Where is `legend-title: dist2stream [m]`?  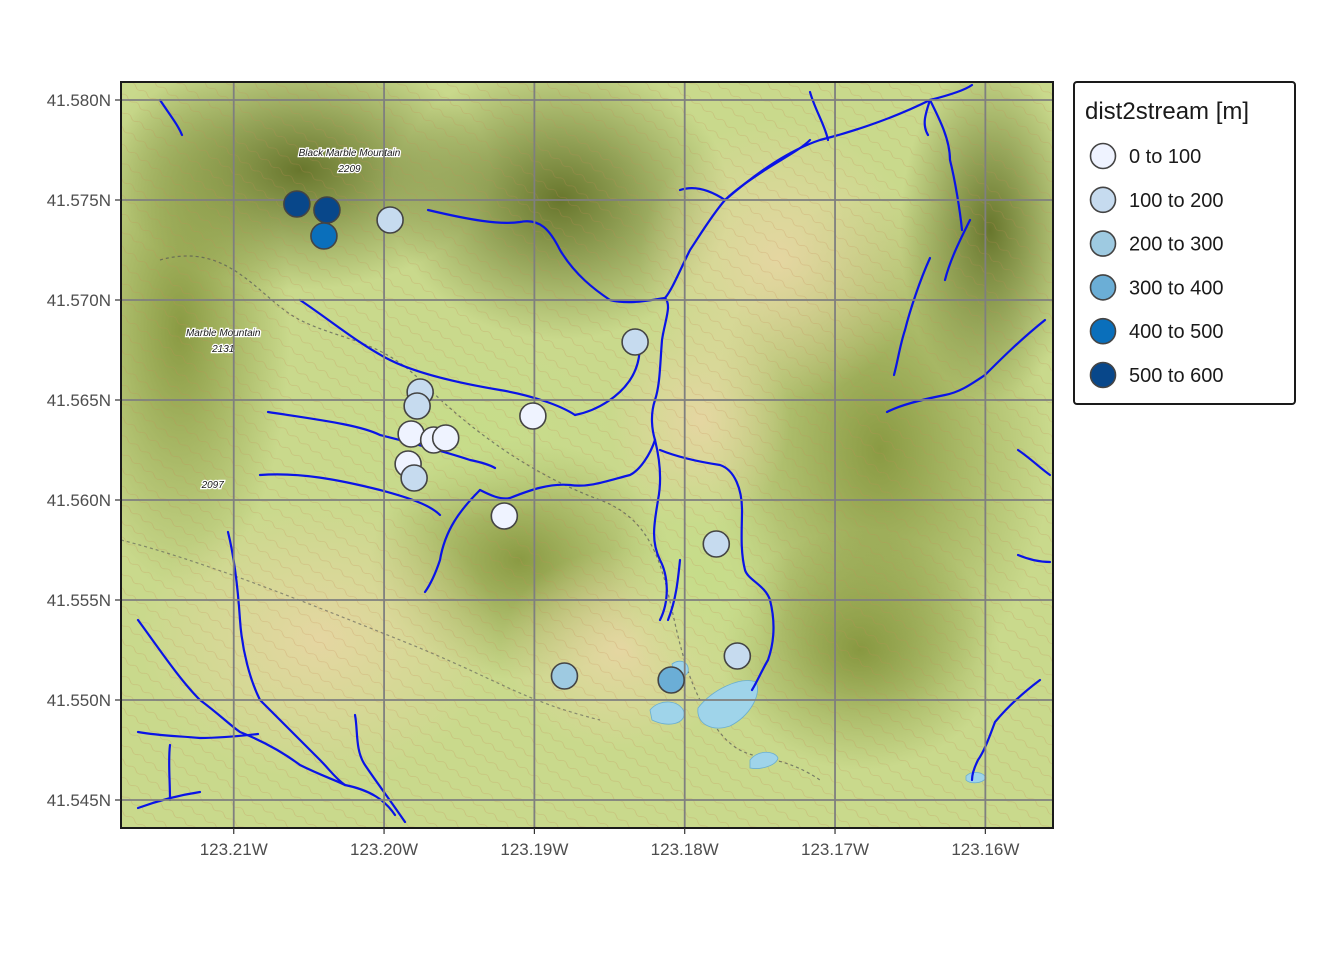
legend-title: dist2stream [m] is located at coordinates (1167, 111).